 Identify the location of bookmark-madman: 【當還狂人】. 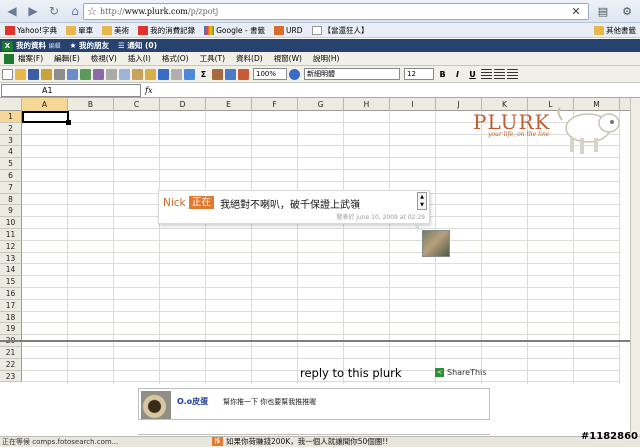
(340, 30).